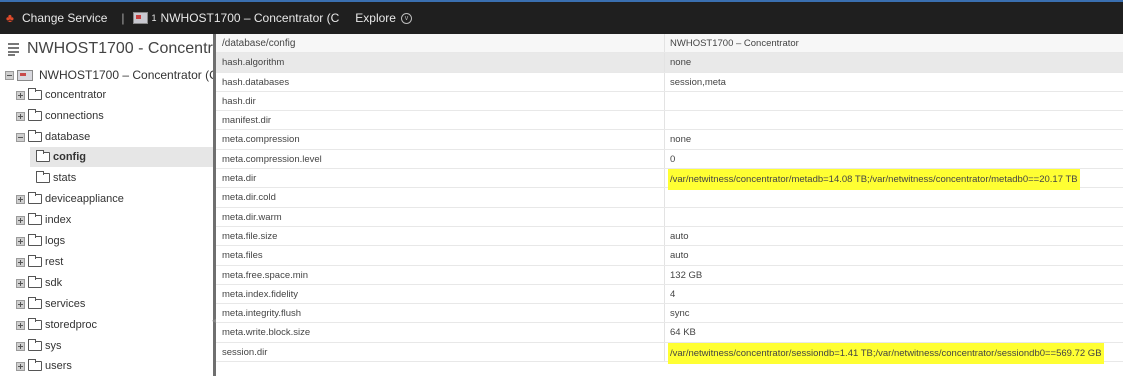  I want to click on tree-node-deviceappliance: deviceappliance, so click(70, 199).